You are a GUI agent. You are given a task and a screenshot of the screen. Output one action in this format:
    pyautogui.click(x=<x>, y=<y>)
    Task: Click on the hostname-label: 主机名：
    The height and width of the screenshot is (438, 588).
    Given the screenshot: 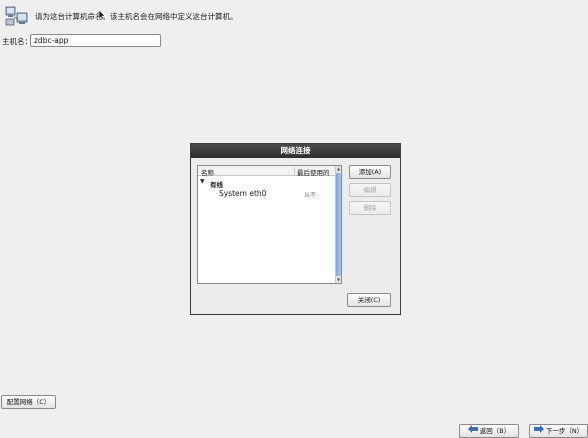 What is the action you would take?
    pyautogui.click(x=17, y=41)
    